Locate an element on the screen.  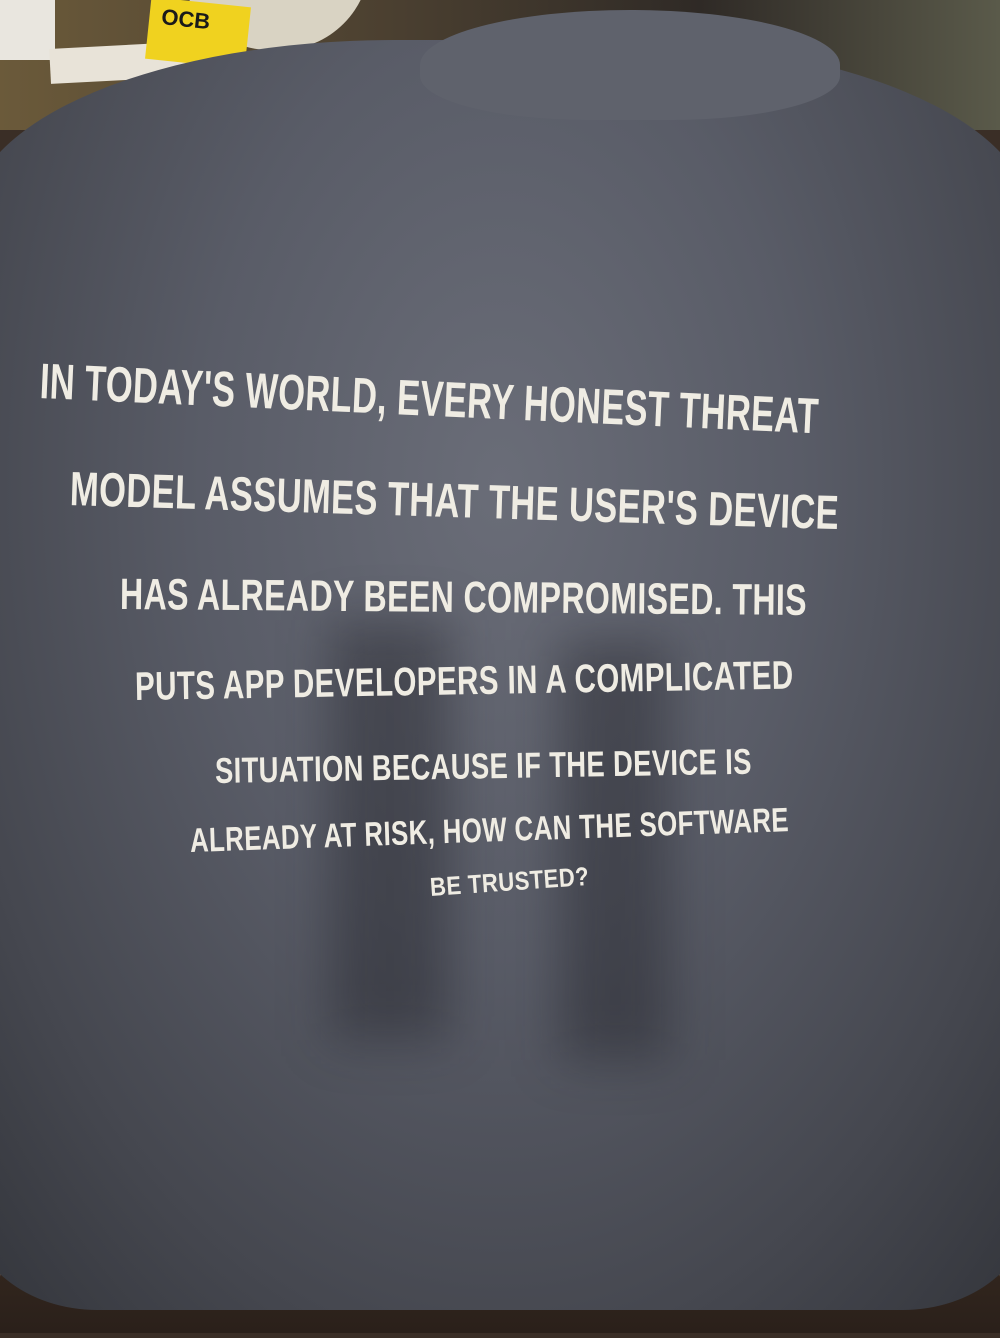
pack-label: OCB is located at coordinates (186, 19).